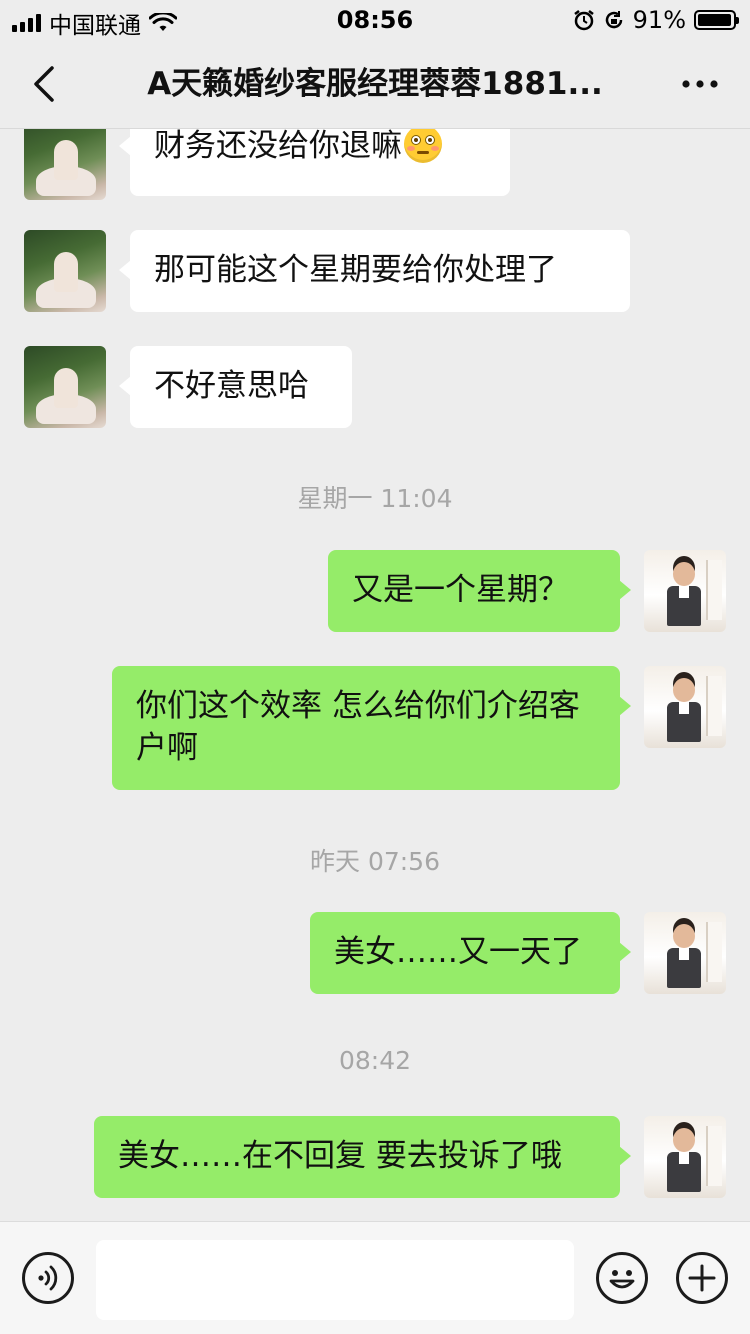 The width and height of the screenshot is (750, 1334). What do you see at coordinates (231, 386) in the screenshot?
I see `message-text: 不好意思哈` at bounding box center [231, 386].